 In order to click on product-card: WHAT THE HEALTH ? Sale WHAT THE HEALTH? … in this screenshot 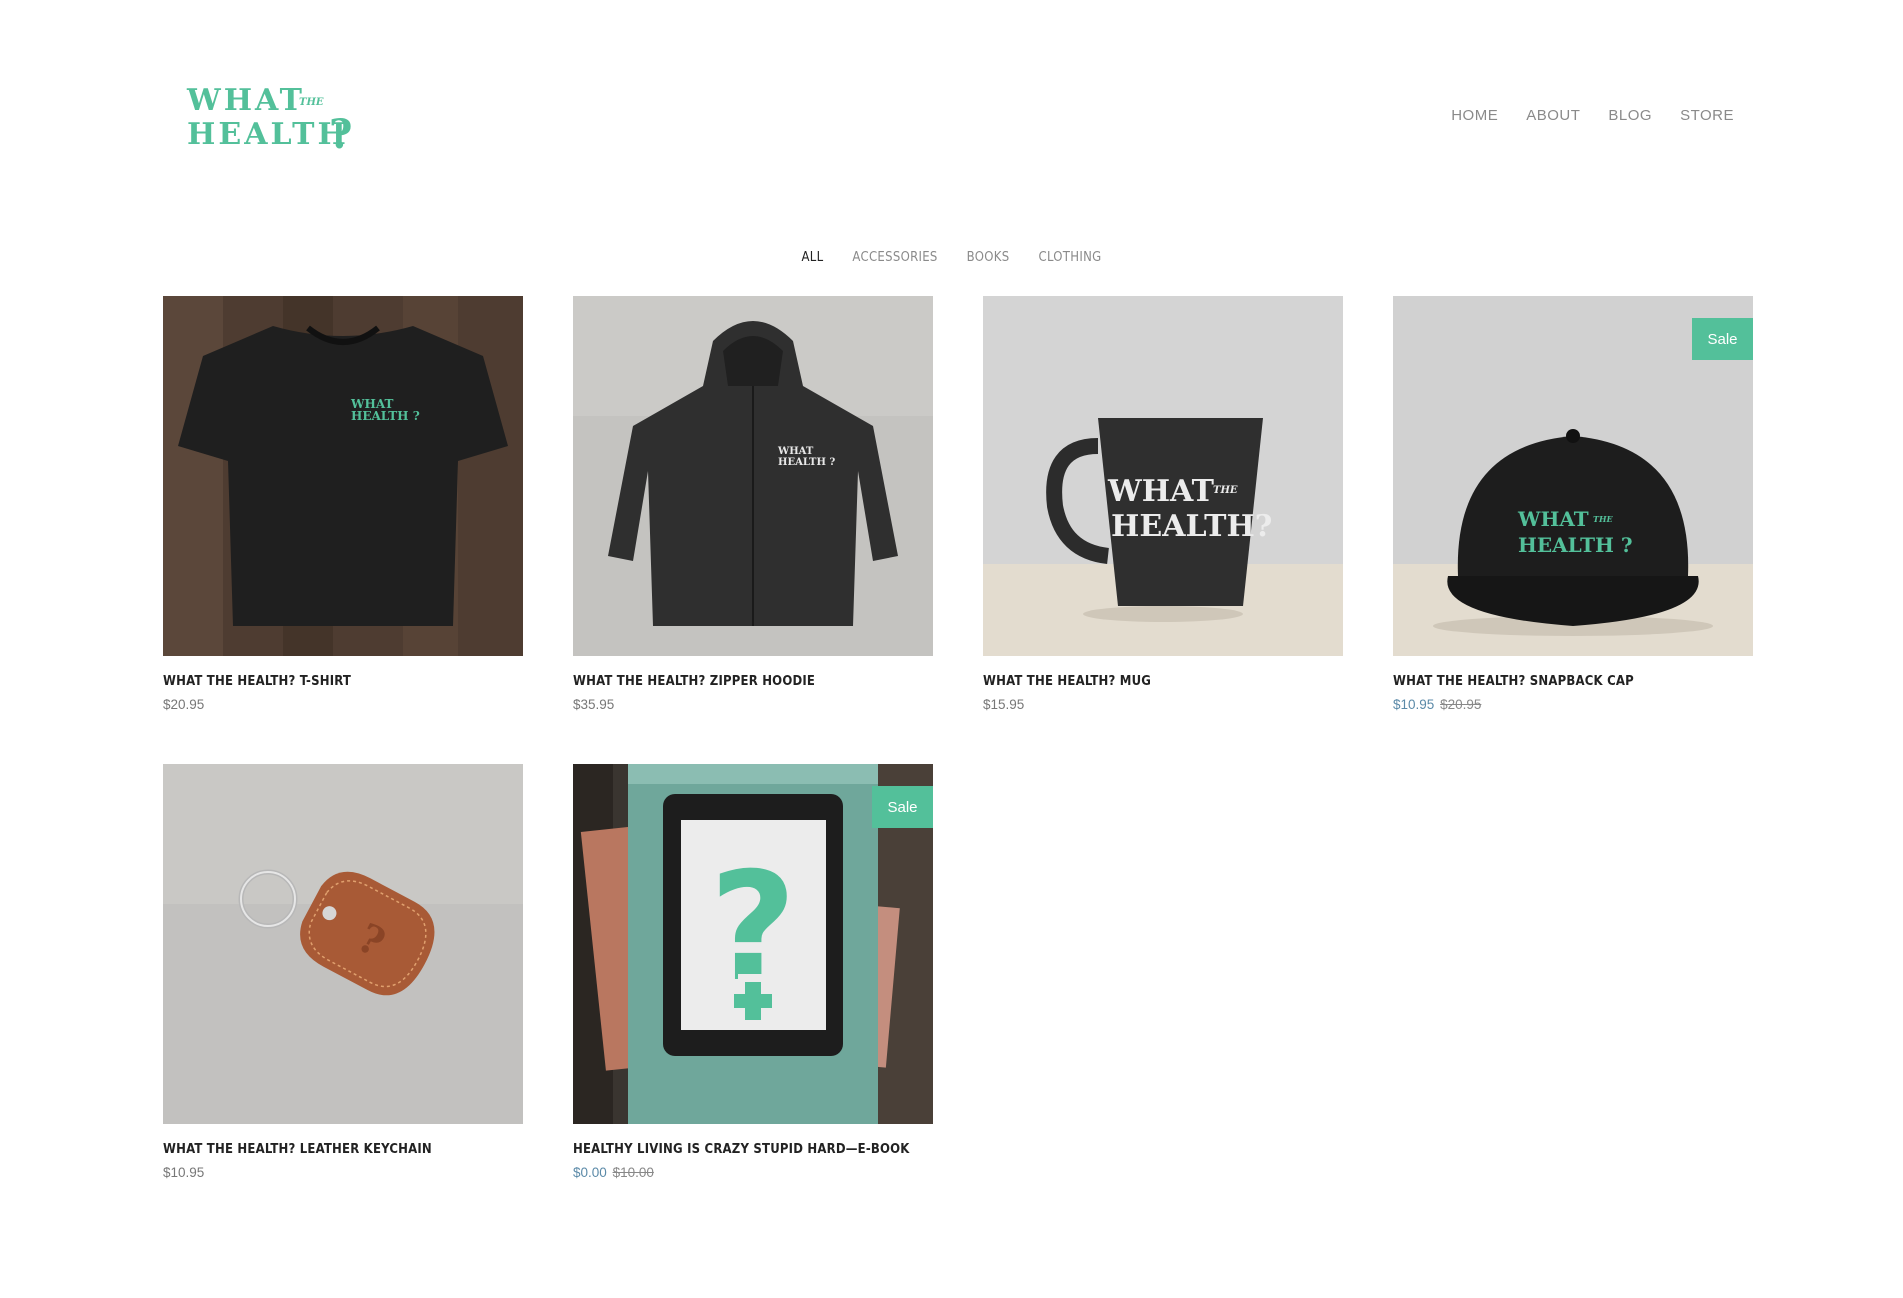, I will do `click(1573, 504)`.